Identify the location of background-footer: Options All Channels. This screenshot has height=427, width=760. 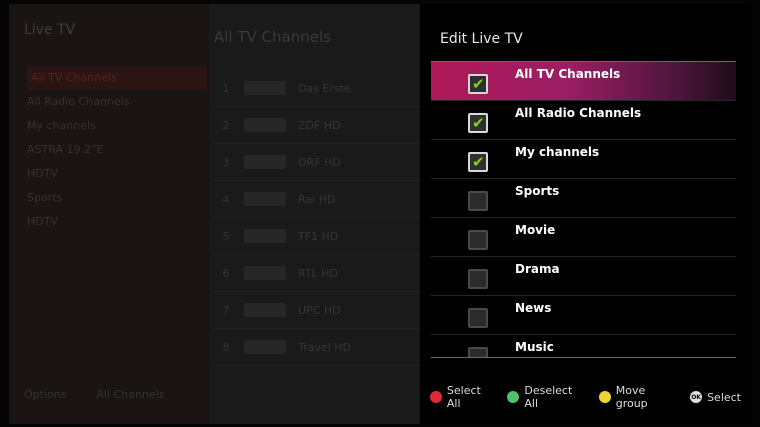
(94, 394).